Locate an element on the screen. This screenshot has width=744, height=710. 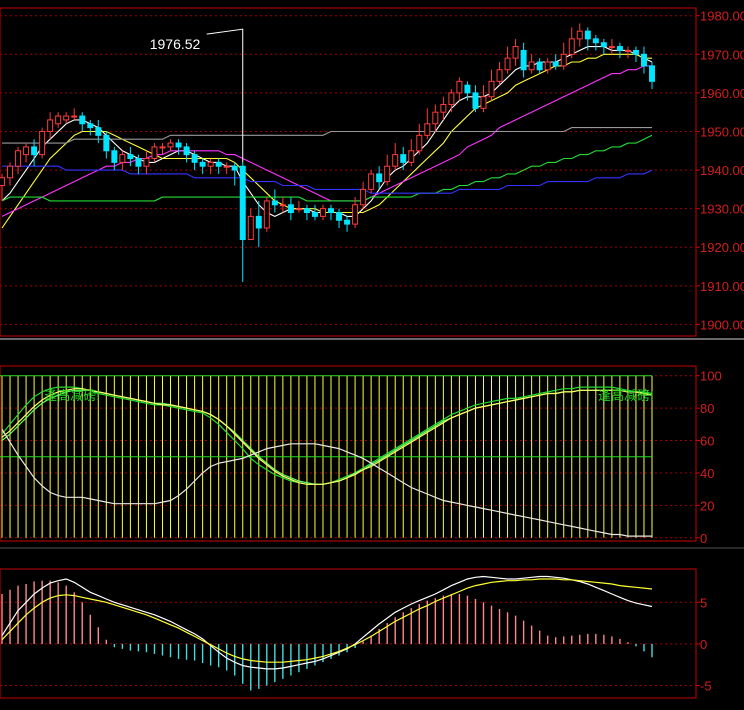
y-tick-label: 1930.00 is located at coordinates (722, 209).